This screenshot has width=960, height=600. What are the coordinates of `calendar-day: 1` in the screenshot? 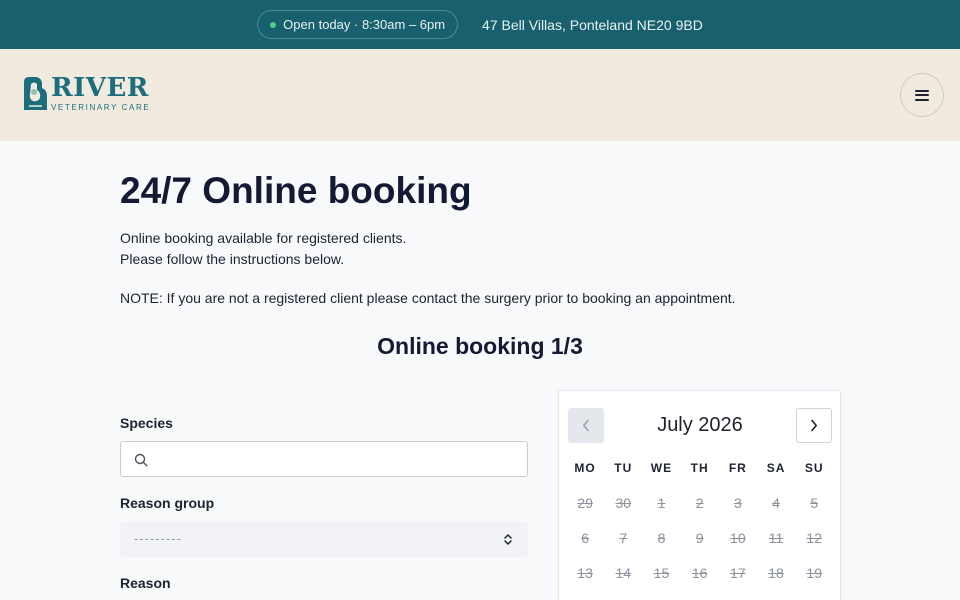 It's located at (661, 503).